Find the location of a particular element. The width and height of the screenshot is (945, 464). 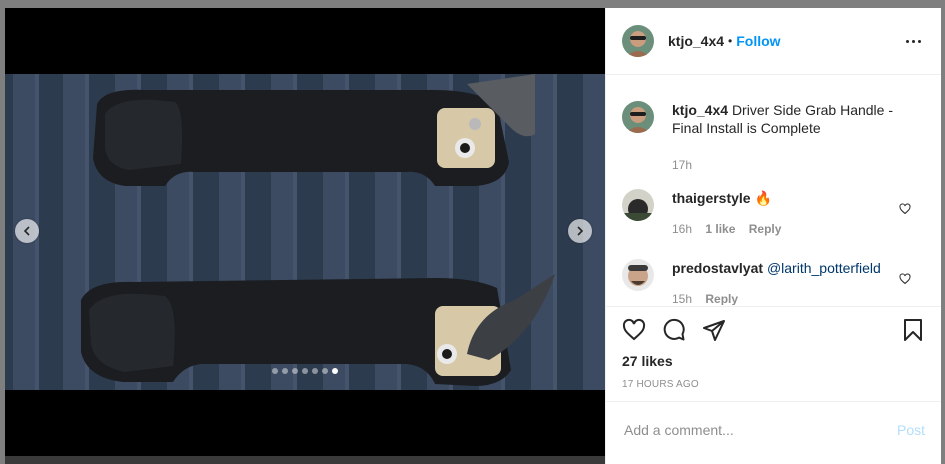

like-count: 27 likes is located at coordinates (647, 361).